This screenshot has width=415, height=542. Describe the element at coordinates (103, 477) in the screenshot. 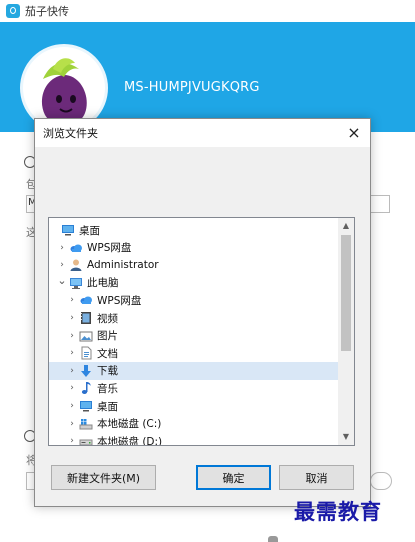

I see `new-folder-button: 新建文件夹(M)` at that location.